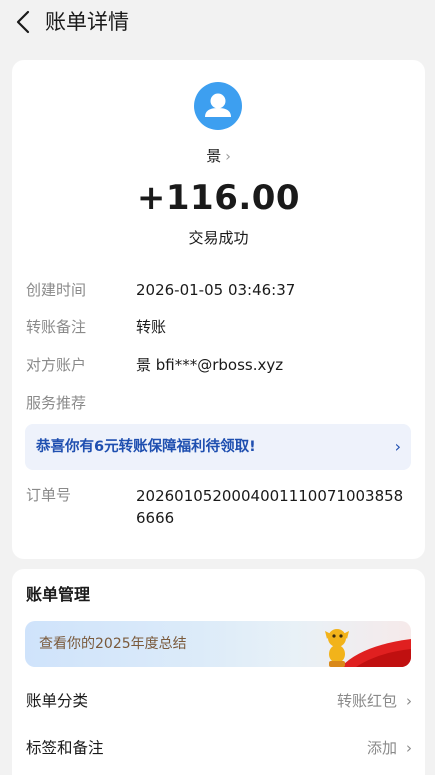 This screenshot has width=435, height=775. I want to click on bill-category-value: 转账红包, so click(366, 701).